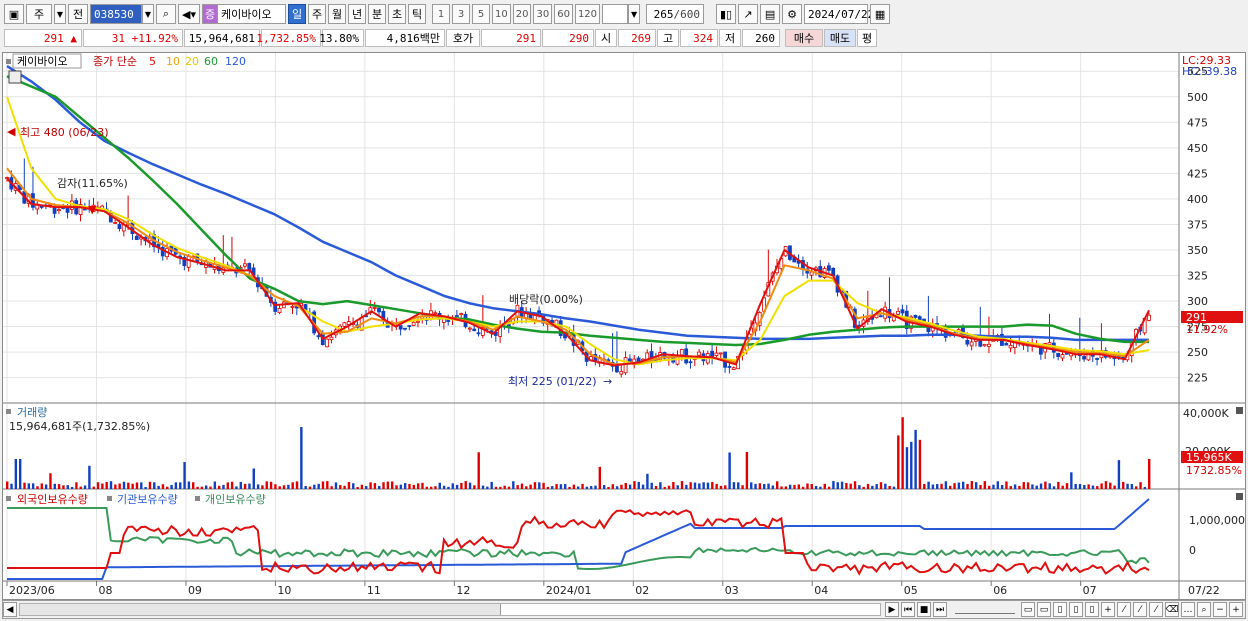 Image resolution: width=1248 pixels, height=621 pixels. Describe the element at coordinates (892, 609) in the screenshot. I see `scroll-right-icon: ▶` at that location.